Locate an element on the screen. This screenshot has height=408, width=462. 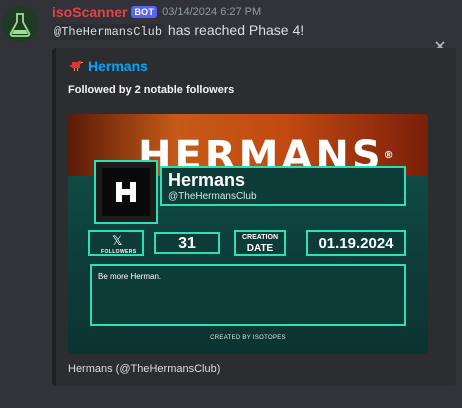
creation-label-box: CREATION DATE is located at coordinates (260, 243).